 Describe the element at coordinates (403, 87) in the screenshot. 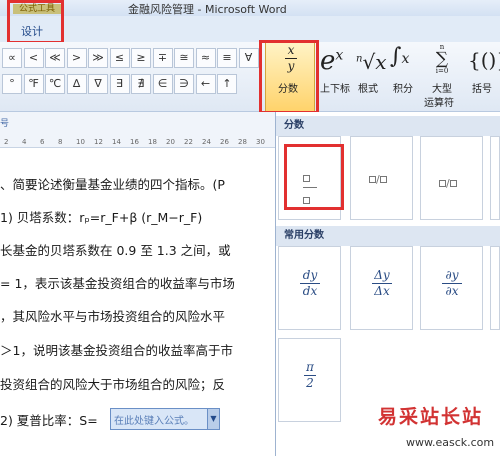

I see `integral-button-label: 积分` at that location.